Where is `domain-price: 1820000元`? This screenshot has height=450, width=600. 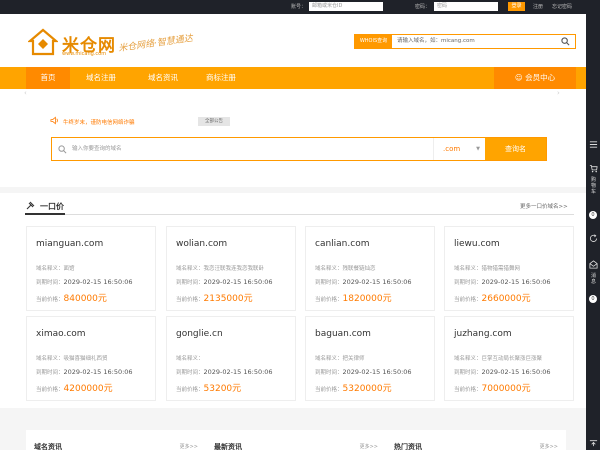
domain-price: 1820000元 is located at coordinates (367, 299).